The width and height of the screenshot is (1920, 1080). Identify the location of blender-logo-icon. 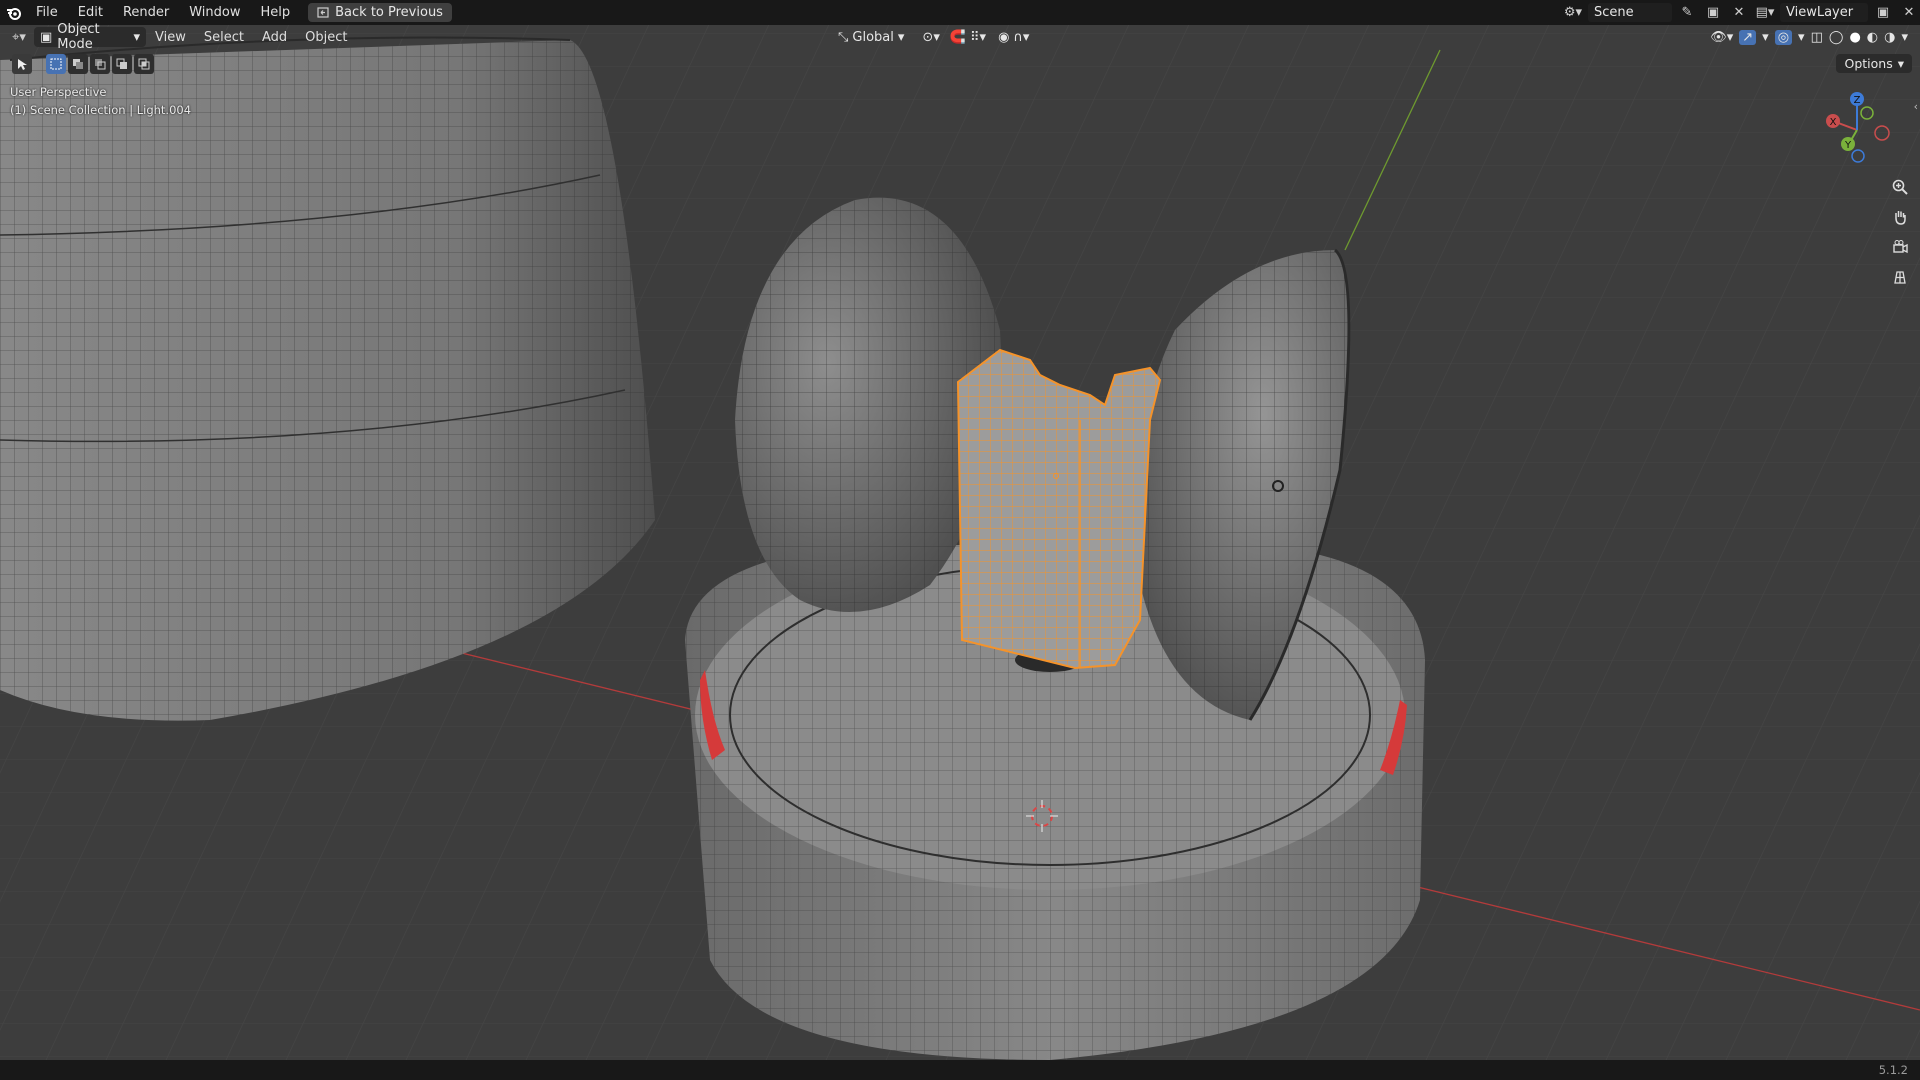
(14, 12).